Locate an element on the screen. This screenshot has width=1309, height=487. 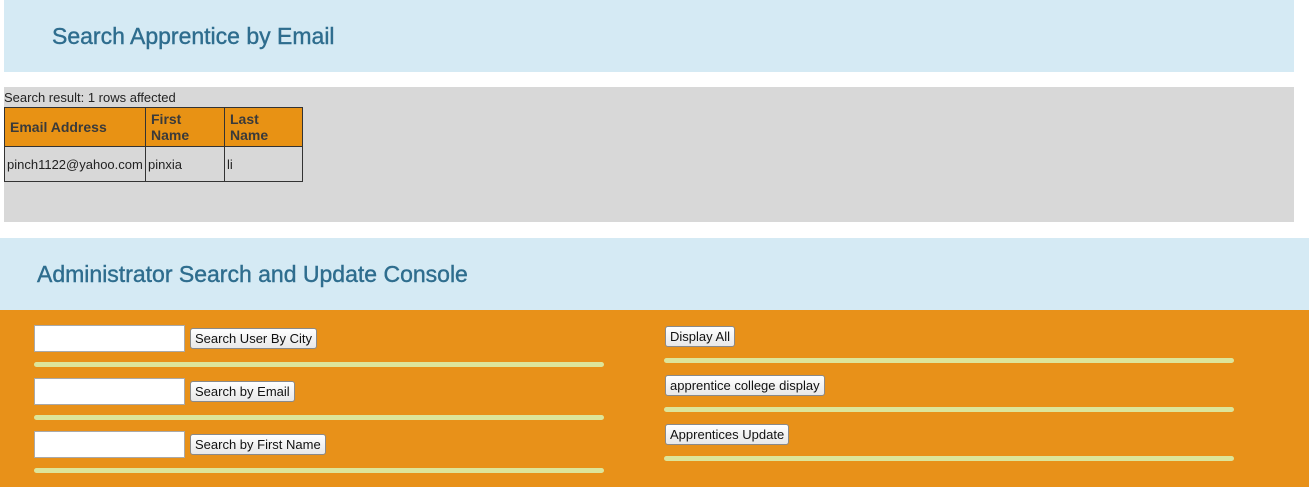
update-row: Apprentices Update is located at coordinates (727, 434).